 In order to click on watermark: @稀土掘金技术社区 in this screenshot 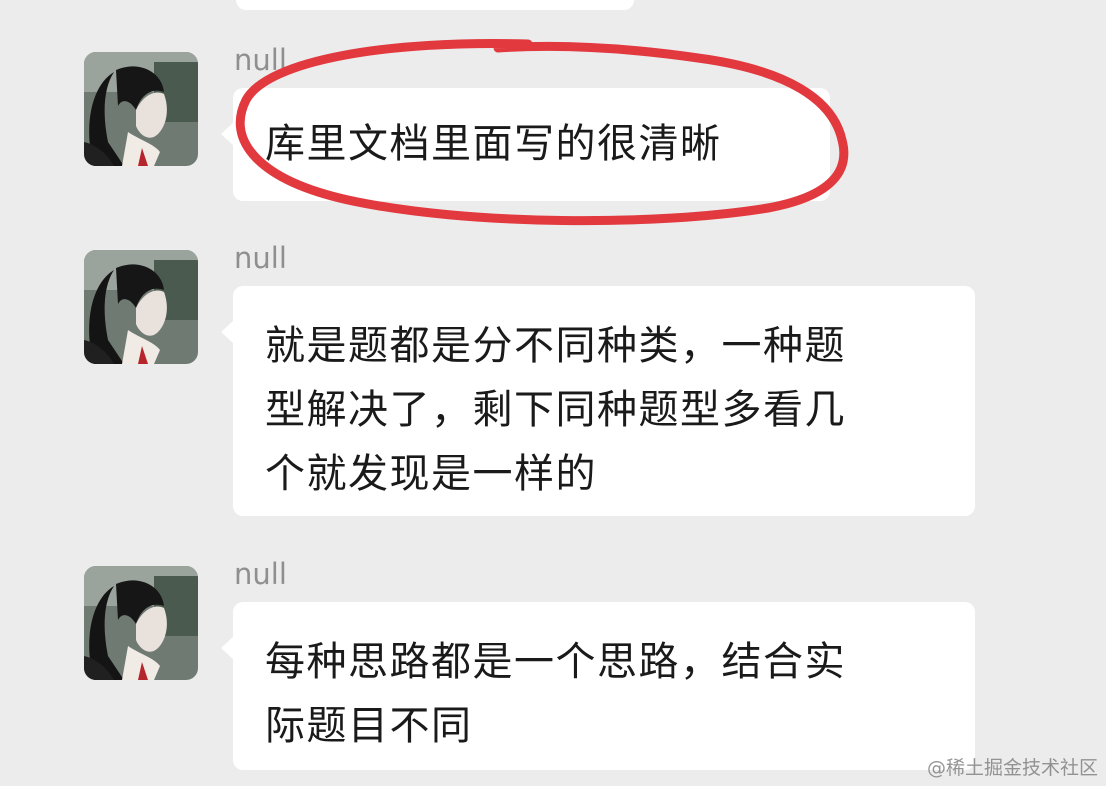, I will do `click(1012, 768)`.